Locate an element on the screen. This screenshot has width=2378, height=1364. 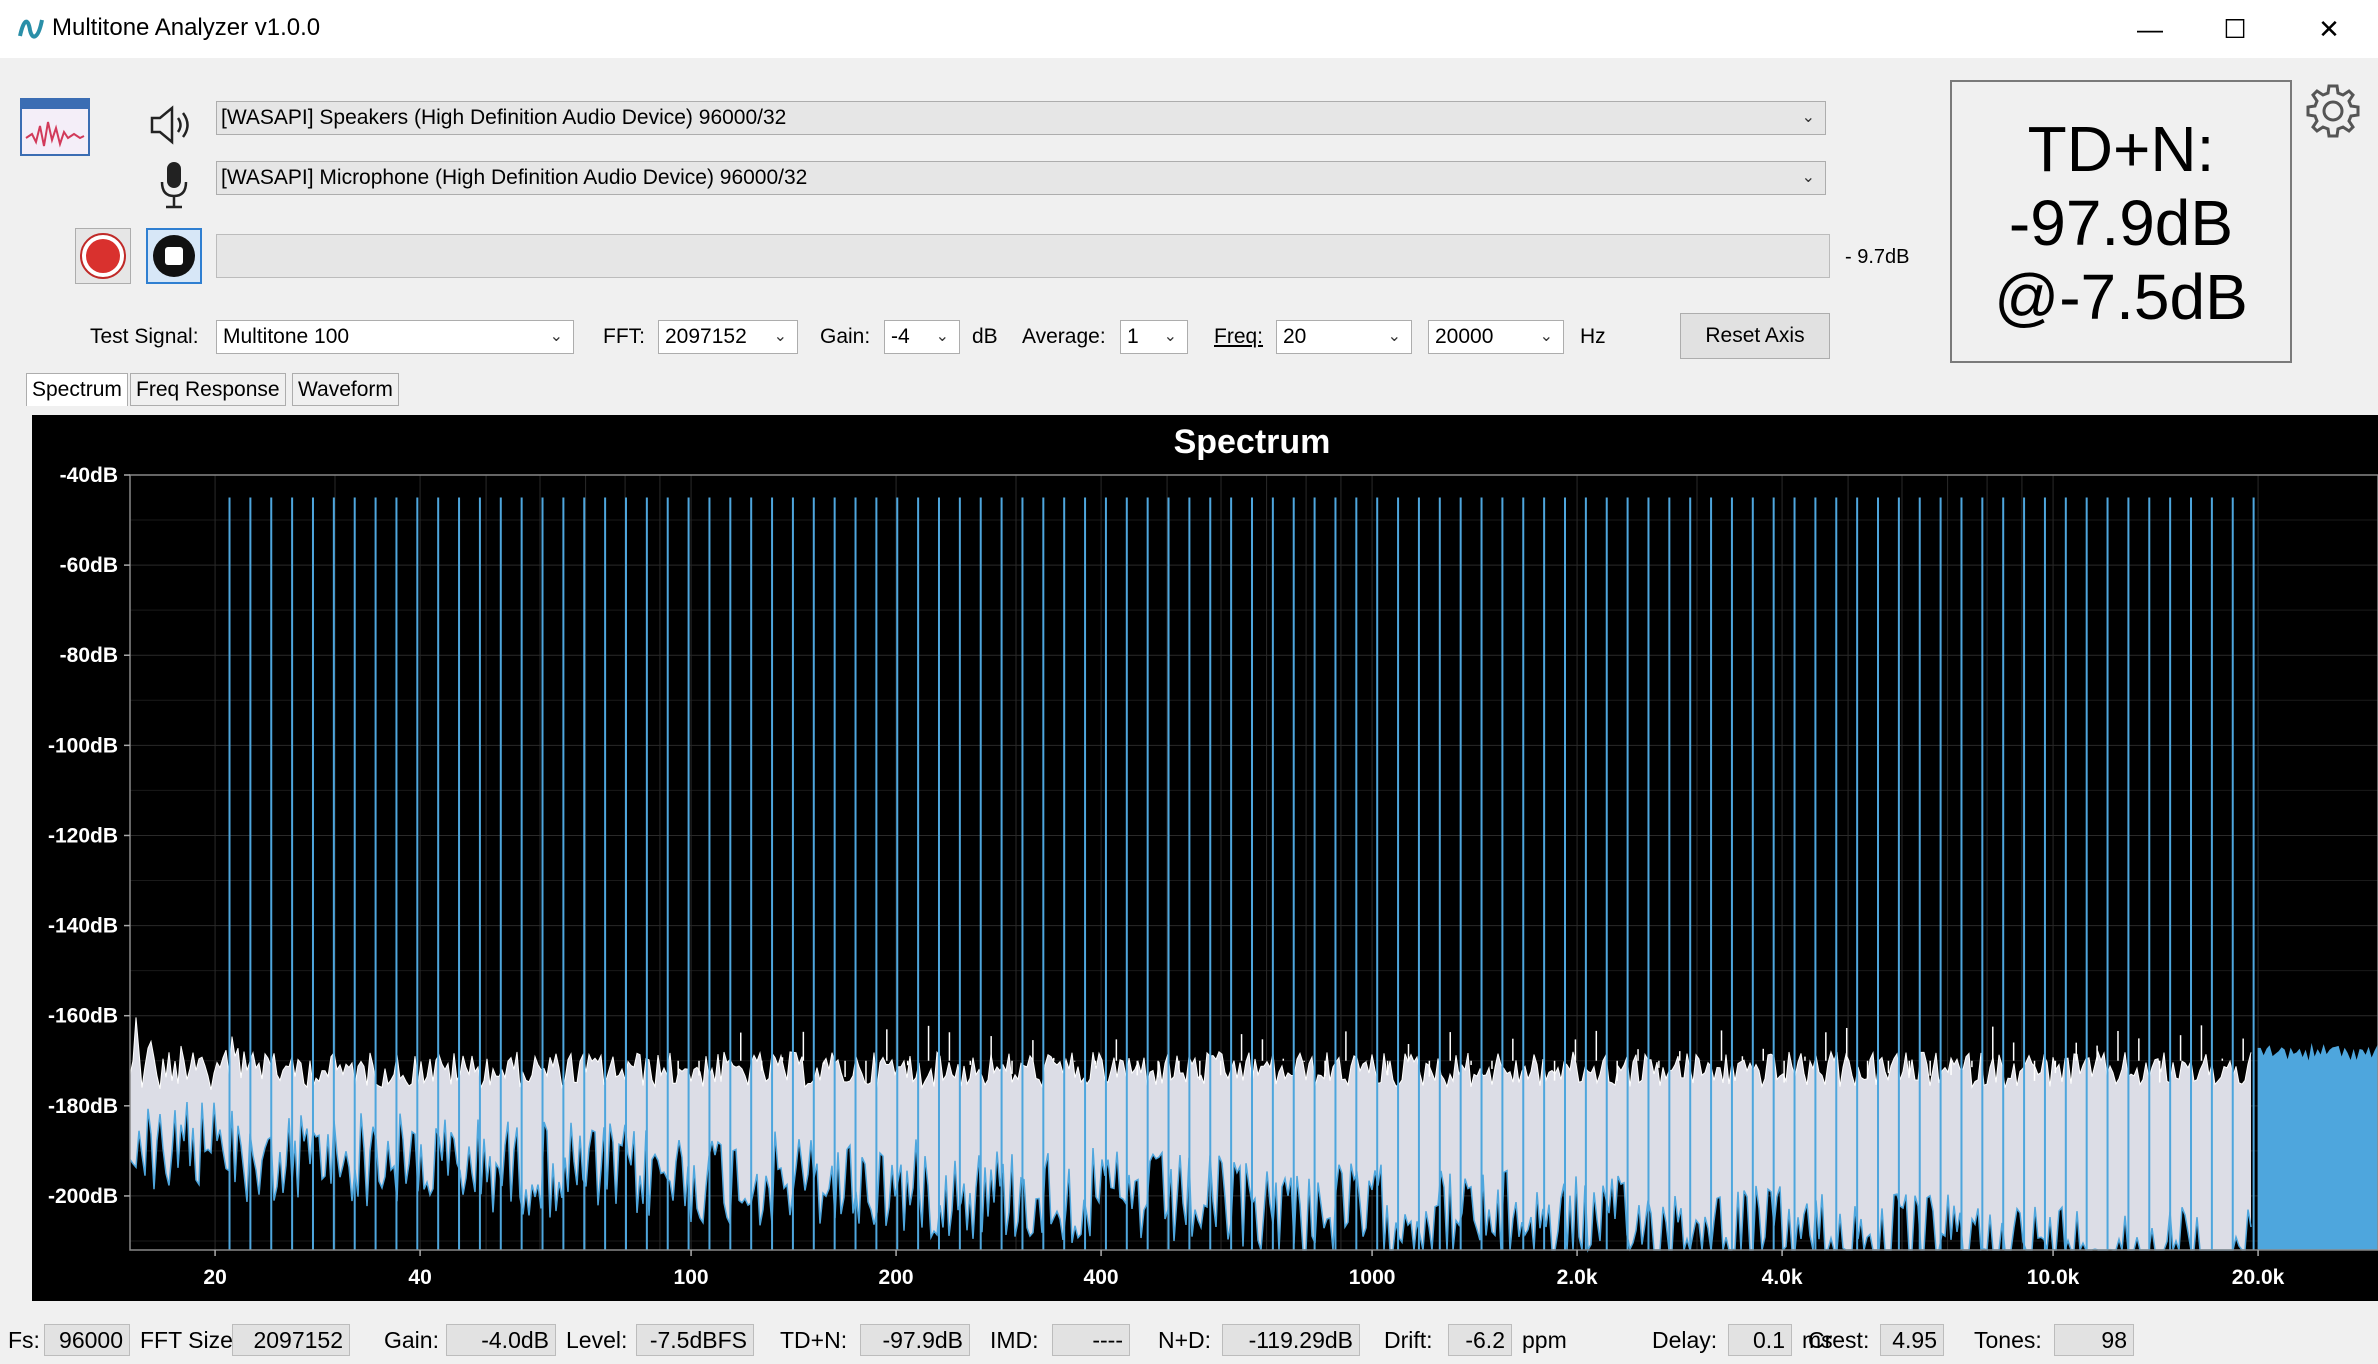
gain-select: -4 ⌄ is located at coordinates (922, 337).